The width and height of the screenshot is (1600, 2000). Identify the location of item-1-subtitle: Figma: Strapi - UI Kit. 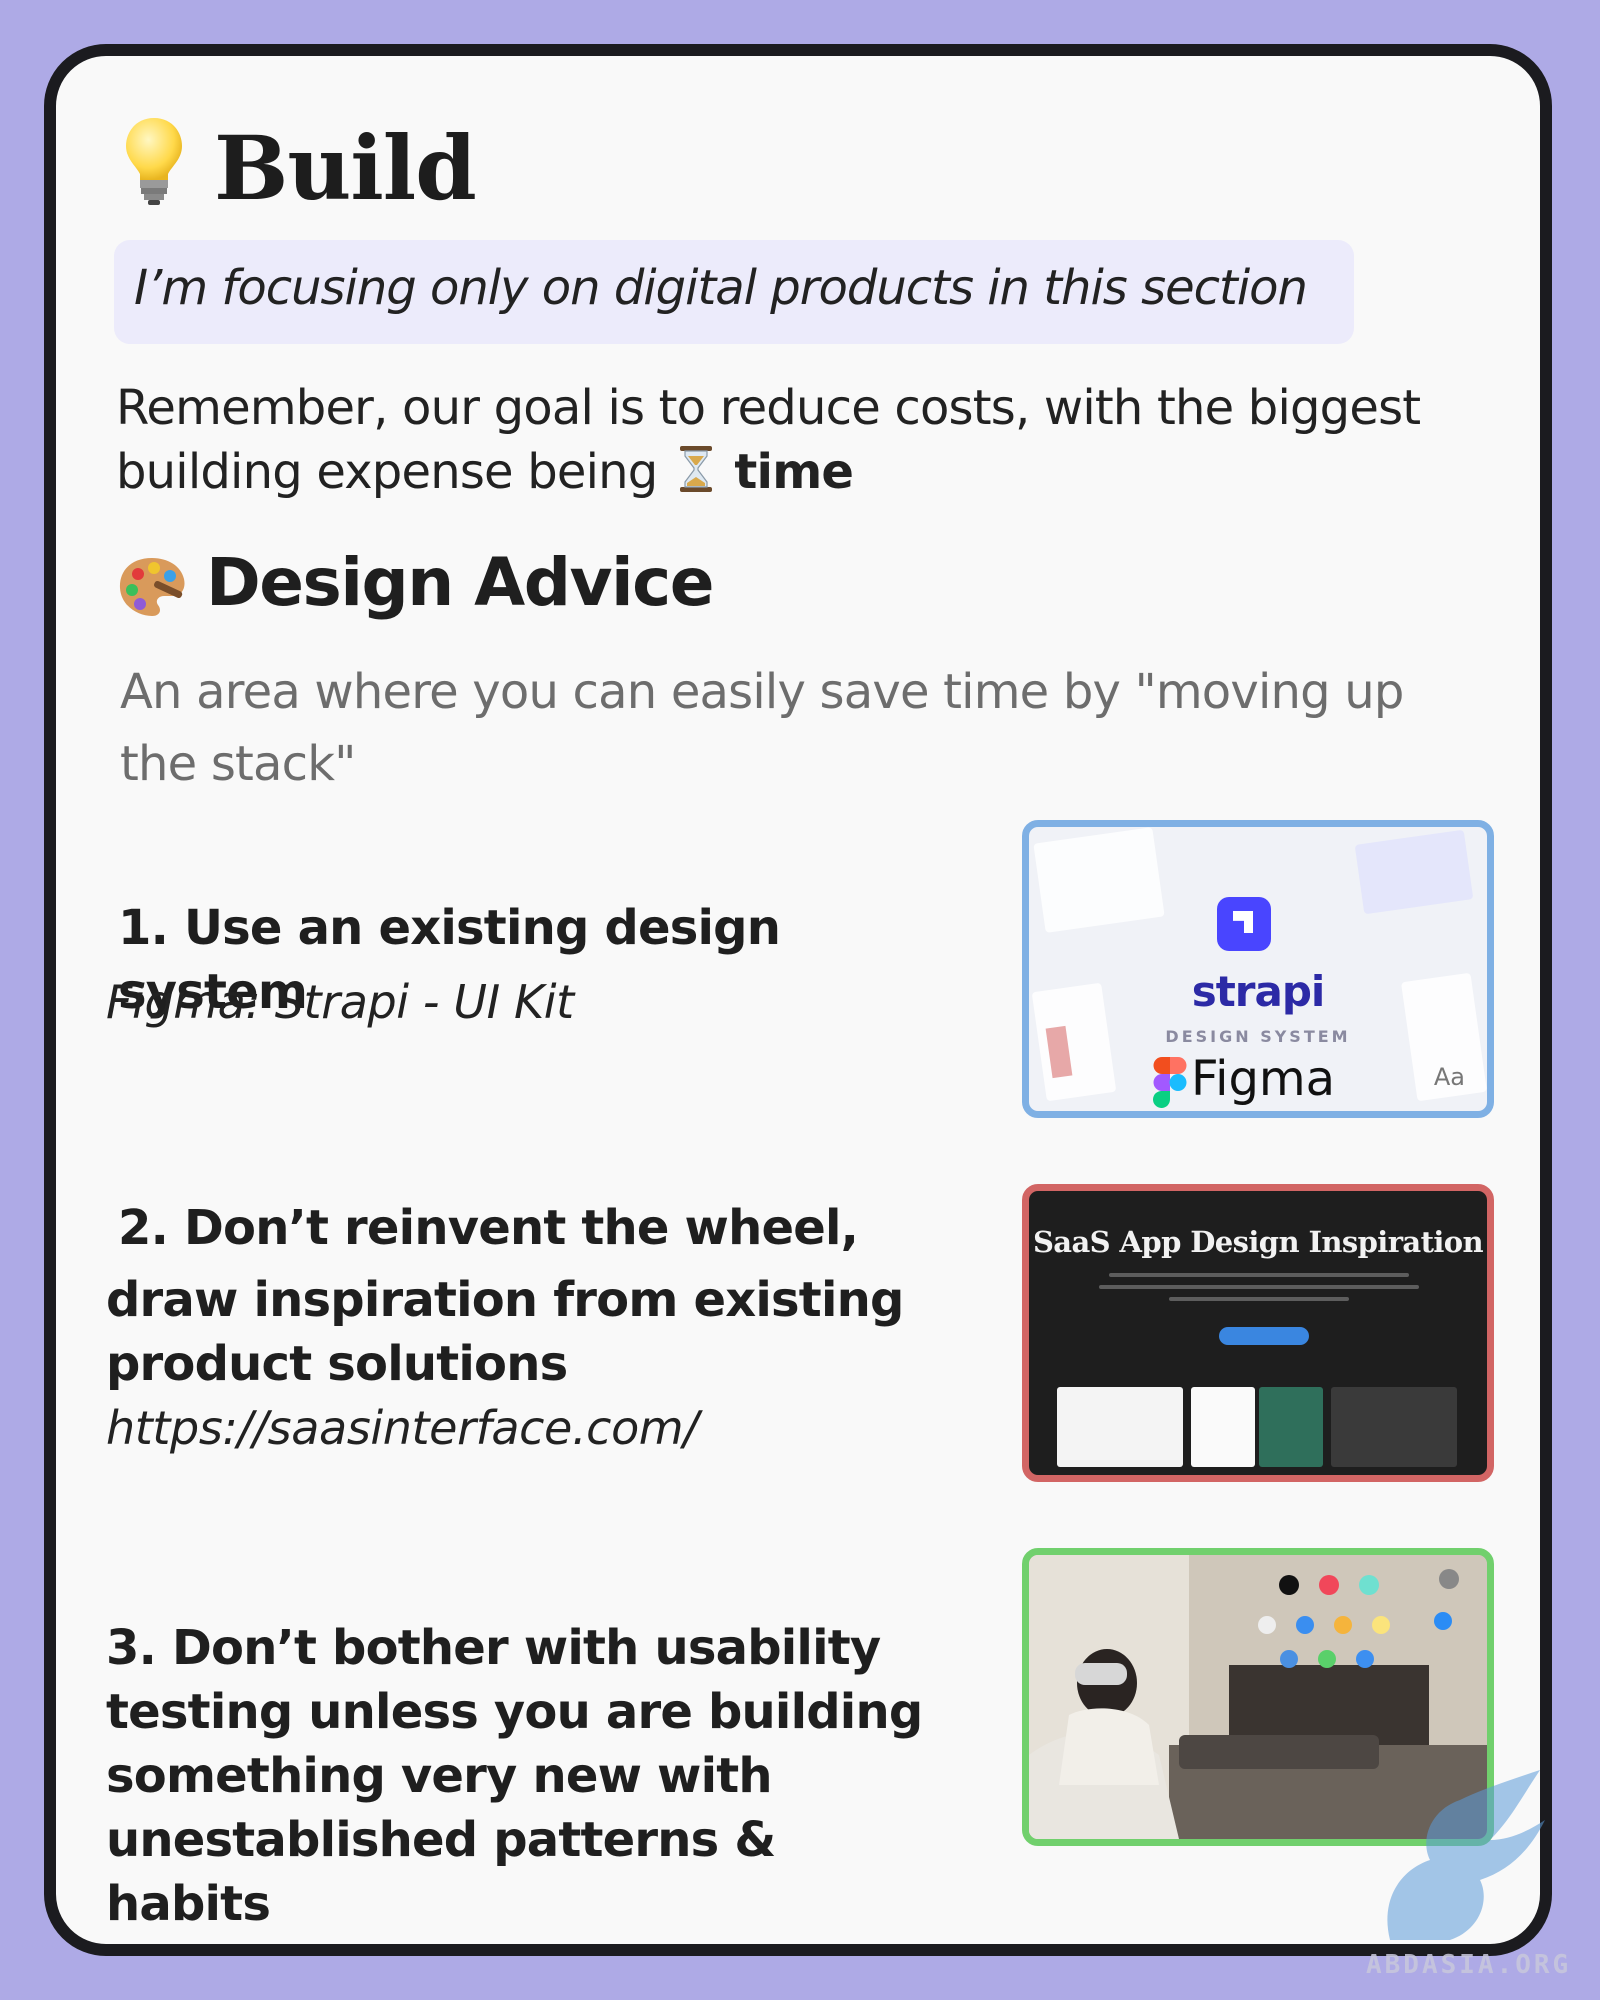
(340, 1002).